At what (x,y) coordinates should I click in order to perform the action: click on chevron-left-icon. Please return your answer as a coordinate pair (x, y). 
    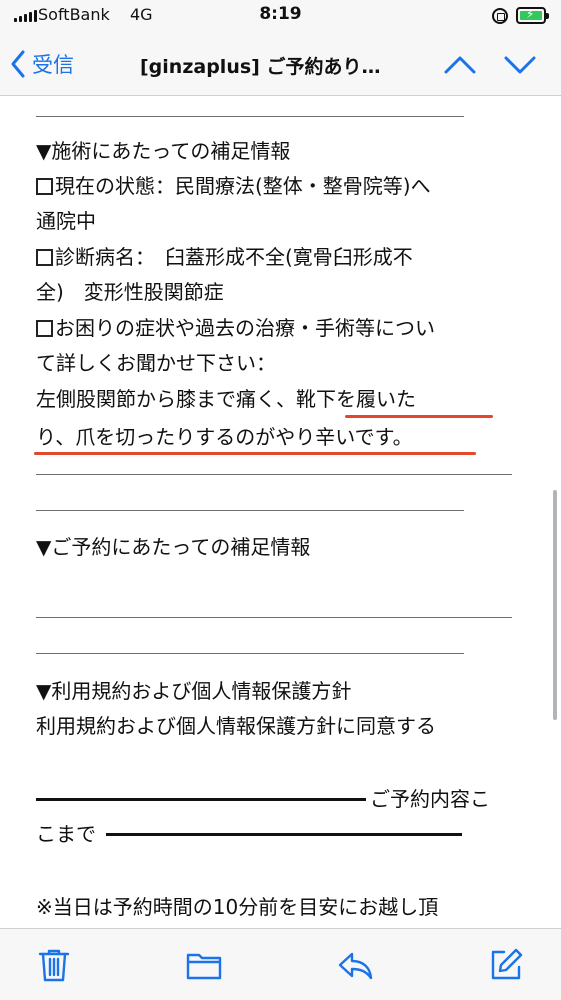
    Looking at the image, I should click on (18, 64).